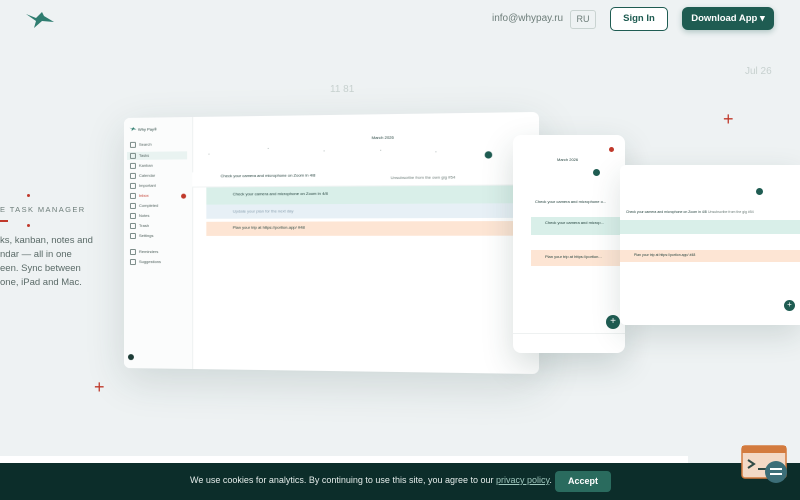 Image resolution: width=800 pixels, height=500 pixels. I want to click on hero-eyebrow: E TASK MANAGER, so click(43, 209).